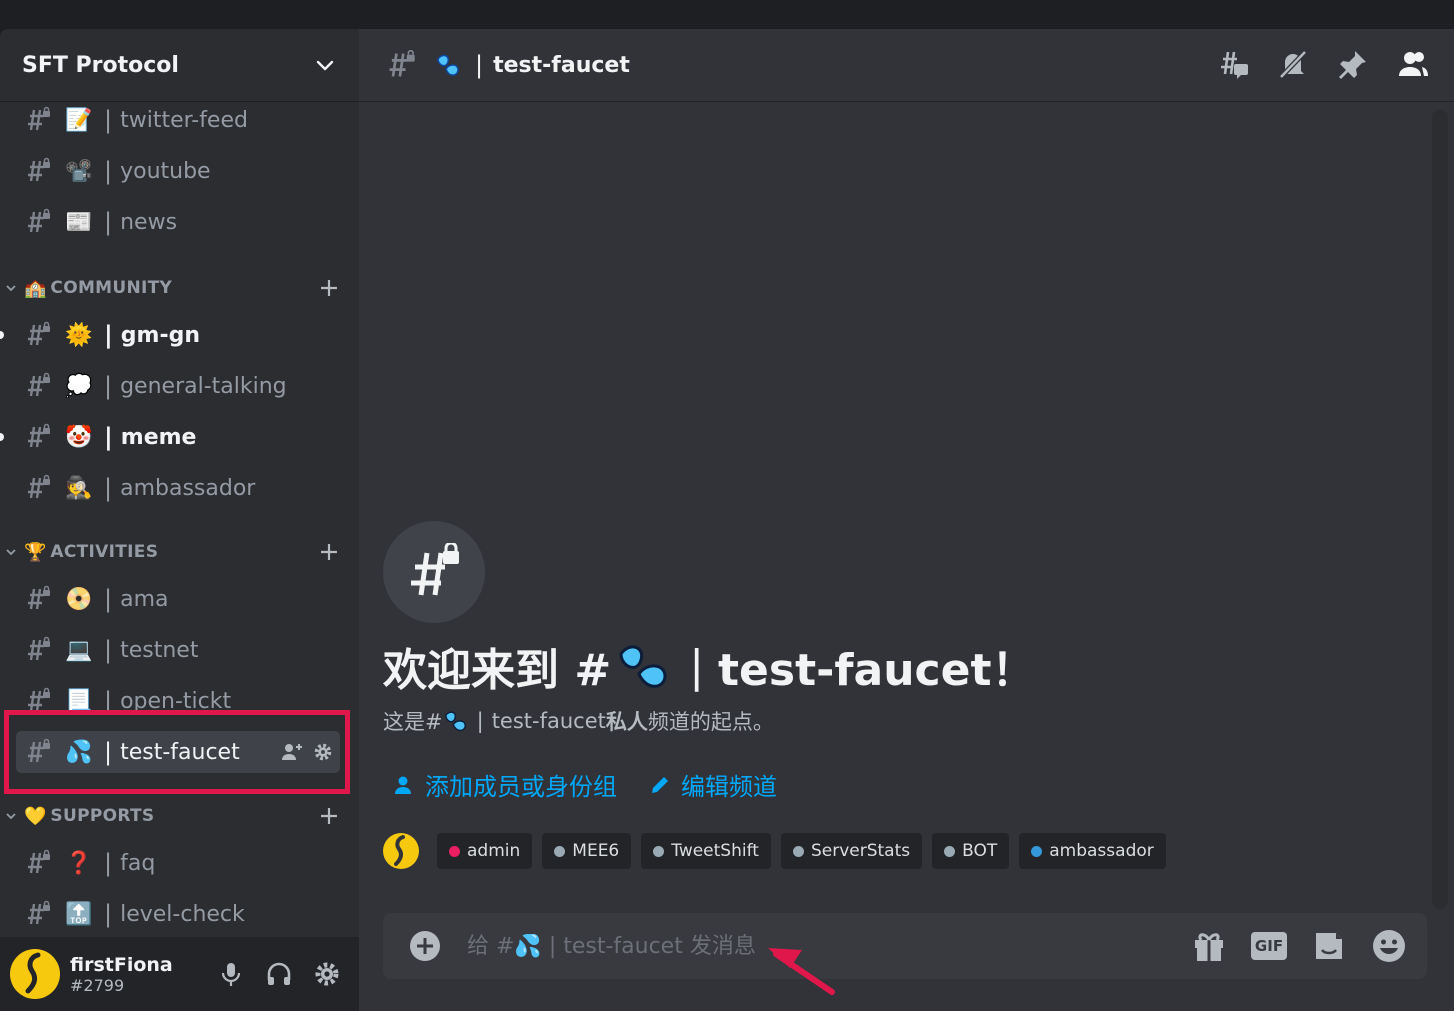 The width and height of the screenshot is (1454, 1011). Describe the element at coordinates (706, 851) in the screenshot. I see `role-pill-tweetshift: TweetShift` at that location.